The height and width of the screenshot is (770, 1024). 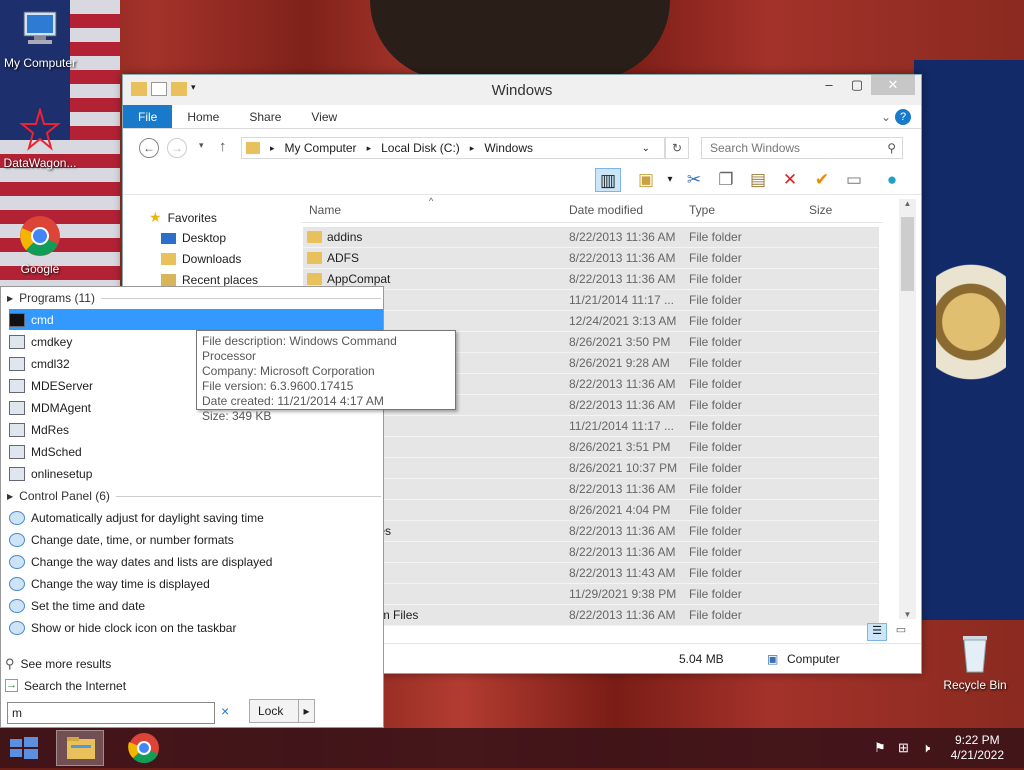 I want to click on table-row: 11/29/2021 9:38 PM File folder, so click(x=591, y=594).